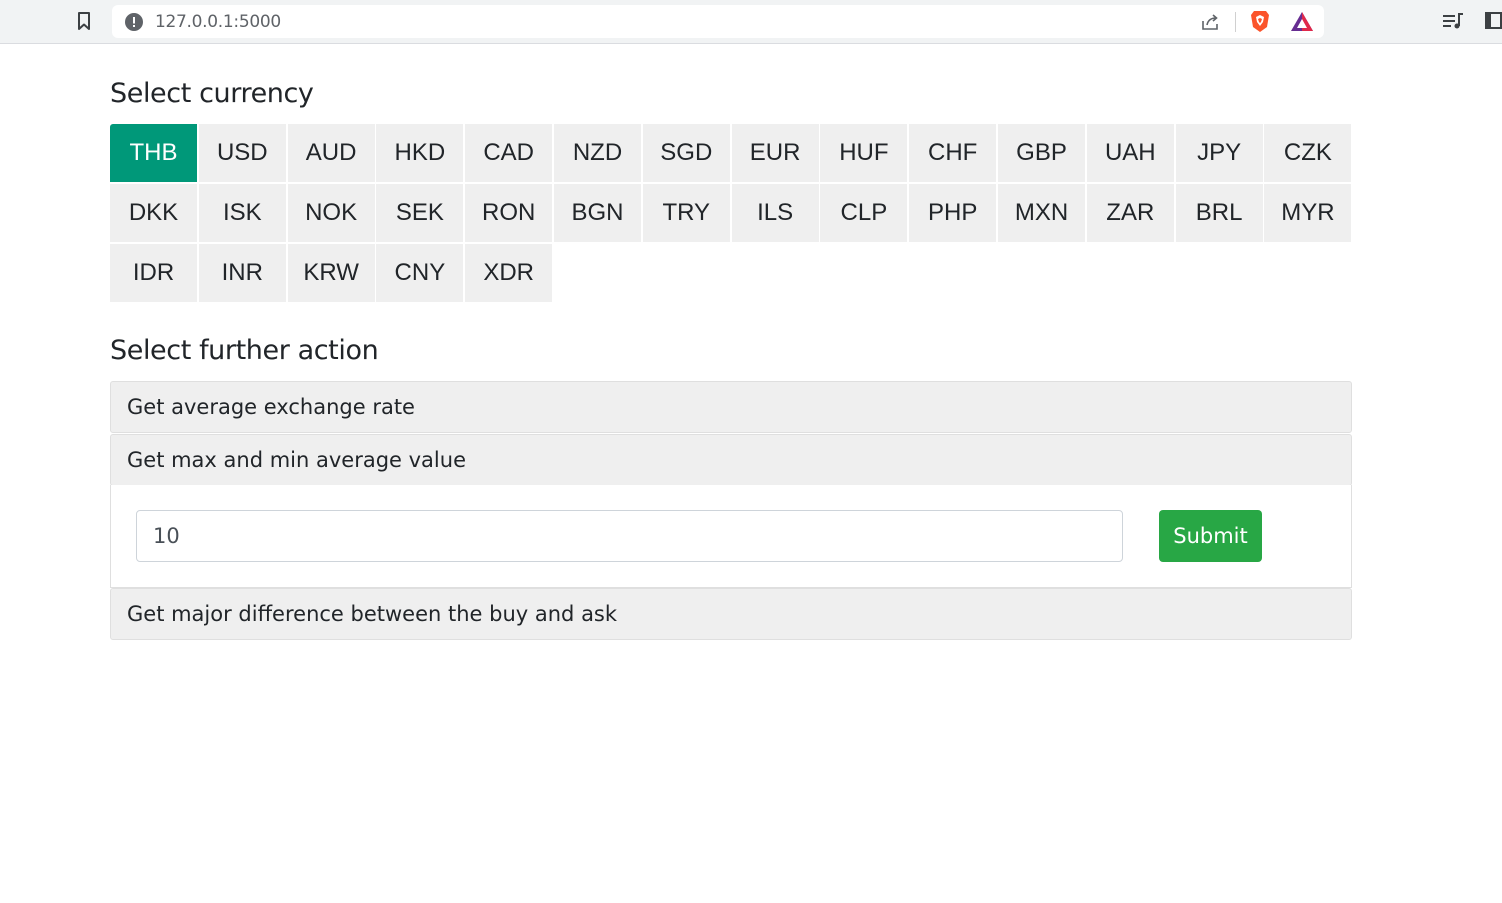 This screenshot has width=1502, height=903. Describe the element at coordinates (331, 213) in the screenshot. I see `currency-button-nok: NOK` at that location.